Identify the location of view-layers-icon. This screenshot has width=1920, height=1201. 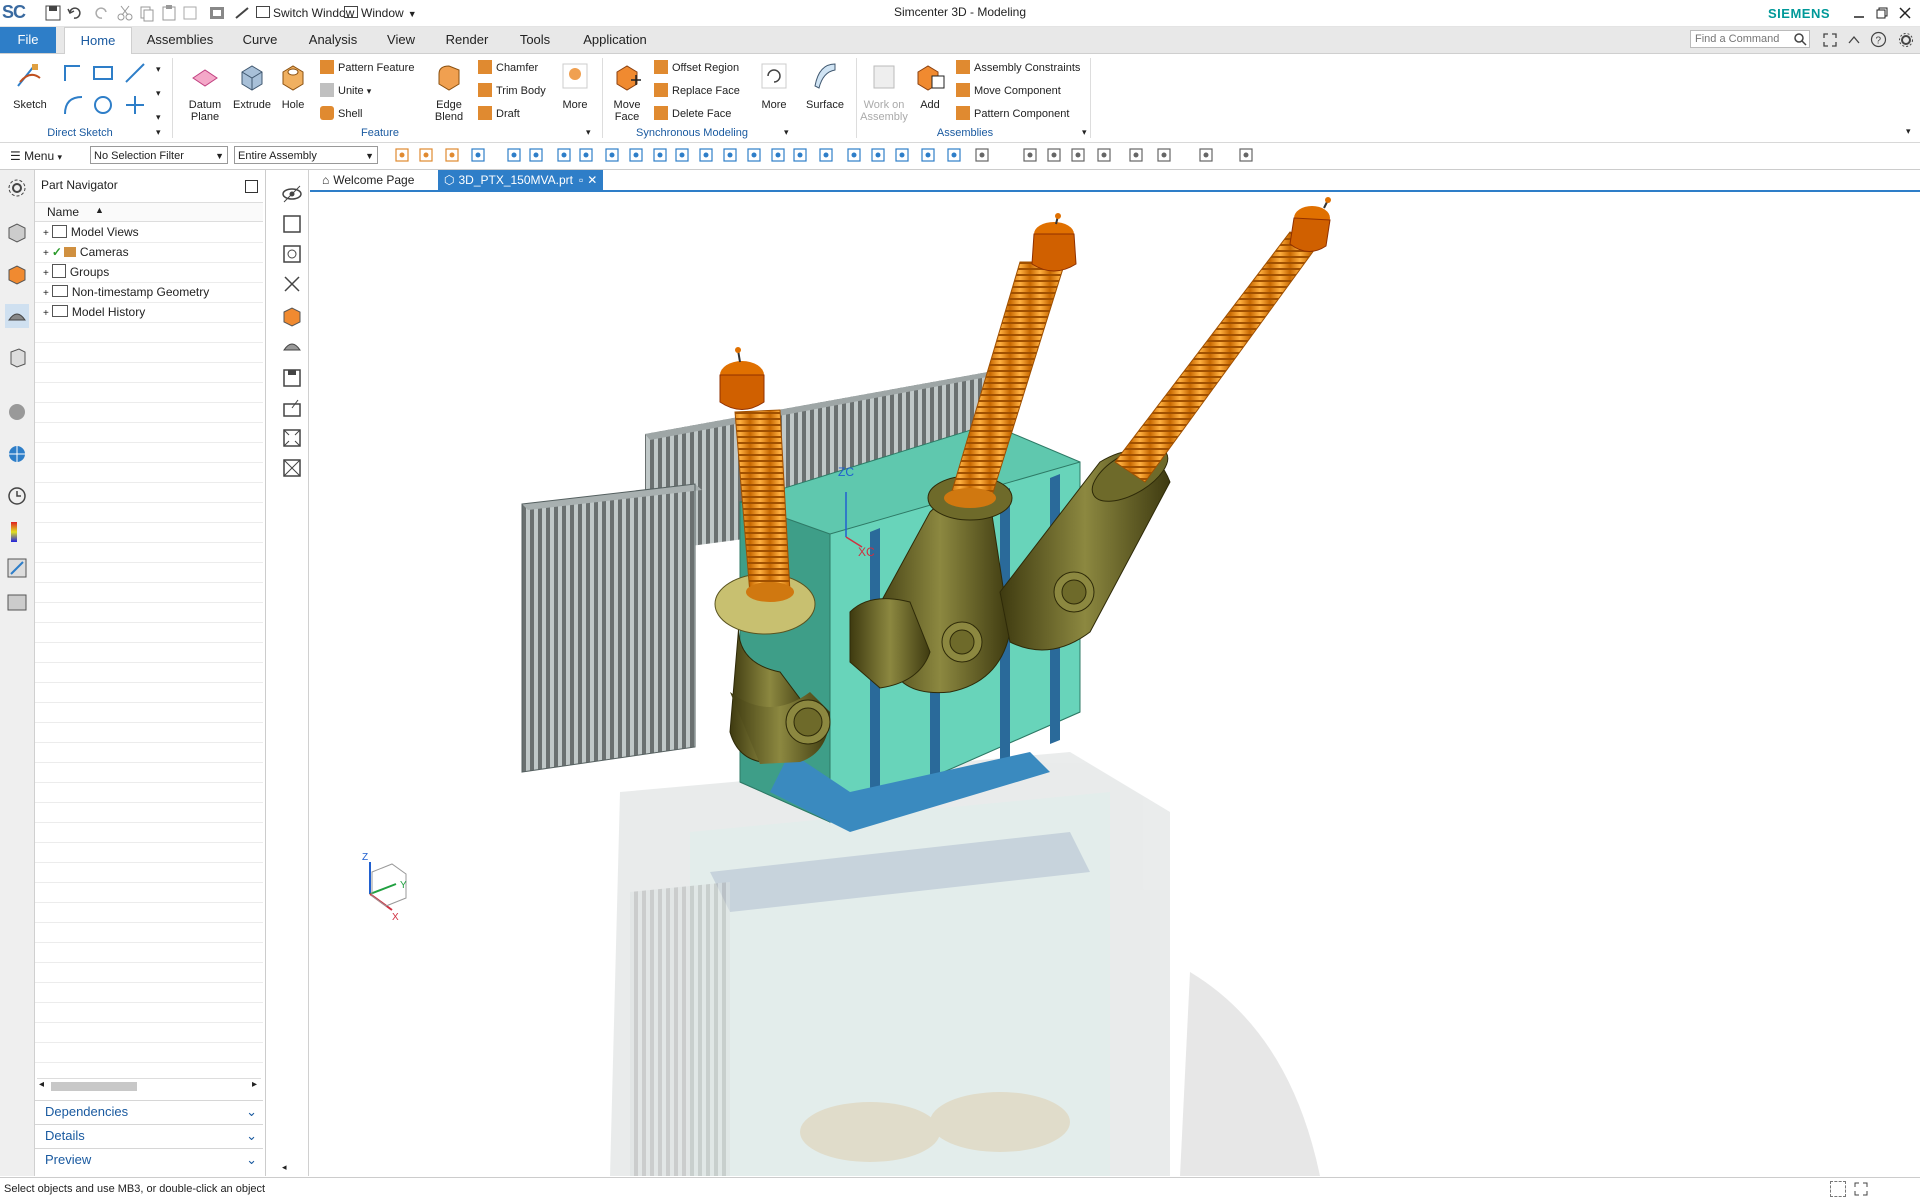
(1246, 155).